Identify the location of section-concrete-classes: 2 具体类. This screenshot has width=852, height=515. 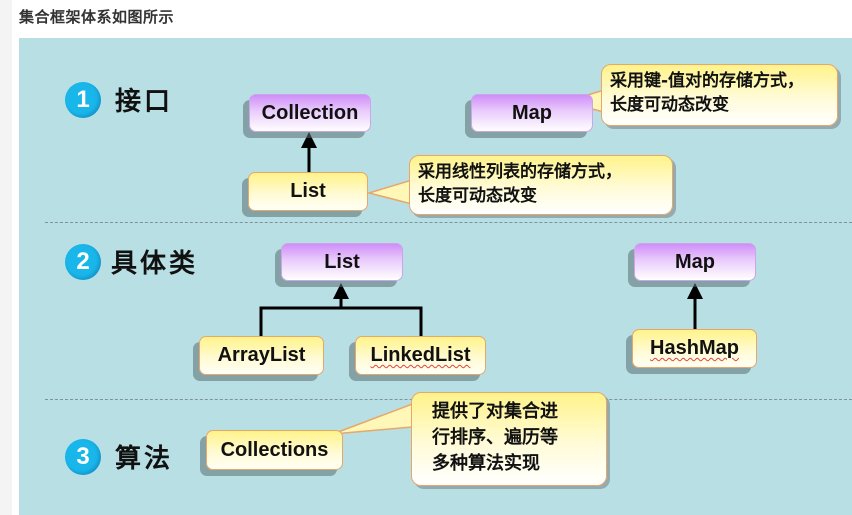
(131, 261).